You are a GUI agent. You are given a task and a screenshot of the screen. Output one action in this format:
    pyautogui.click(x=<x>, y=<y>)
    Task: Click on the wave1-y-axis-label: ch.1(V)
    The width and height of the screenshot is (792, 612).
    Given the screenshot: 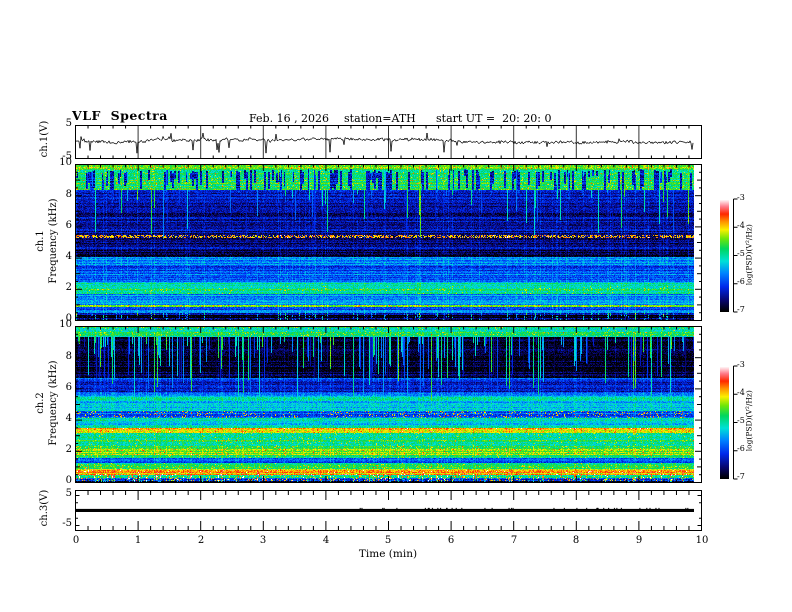 What is the action you would take?
    pyautogui.click(x=44, y=139)
    